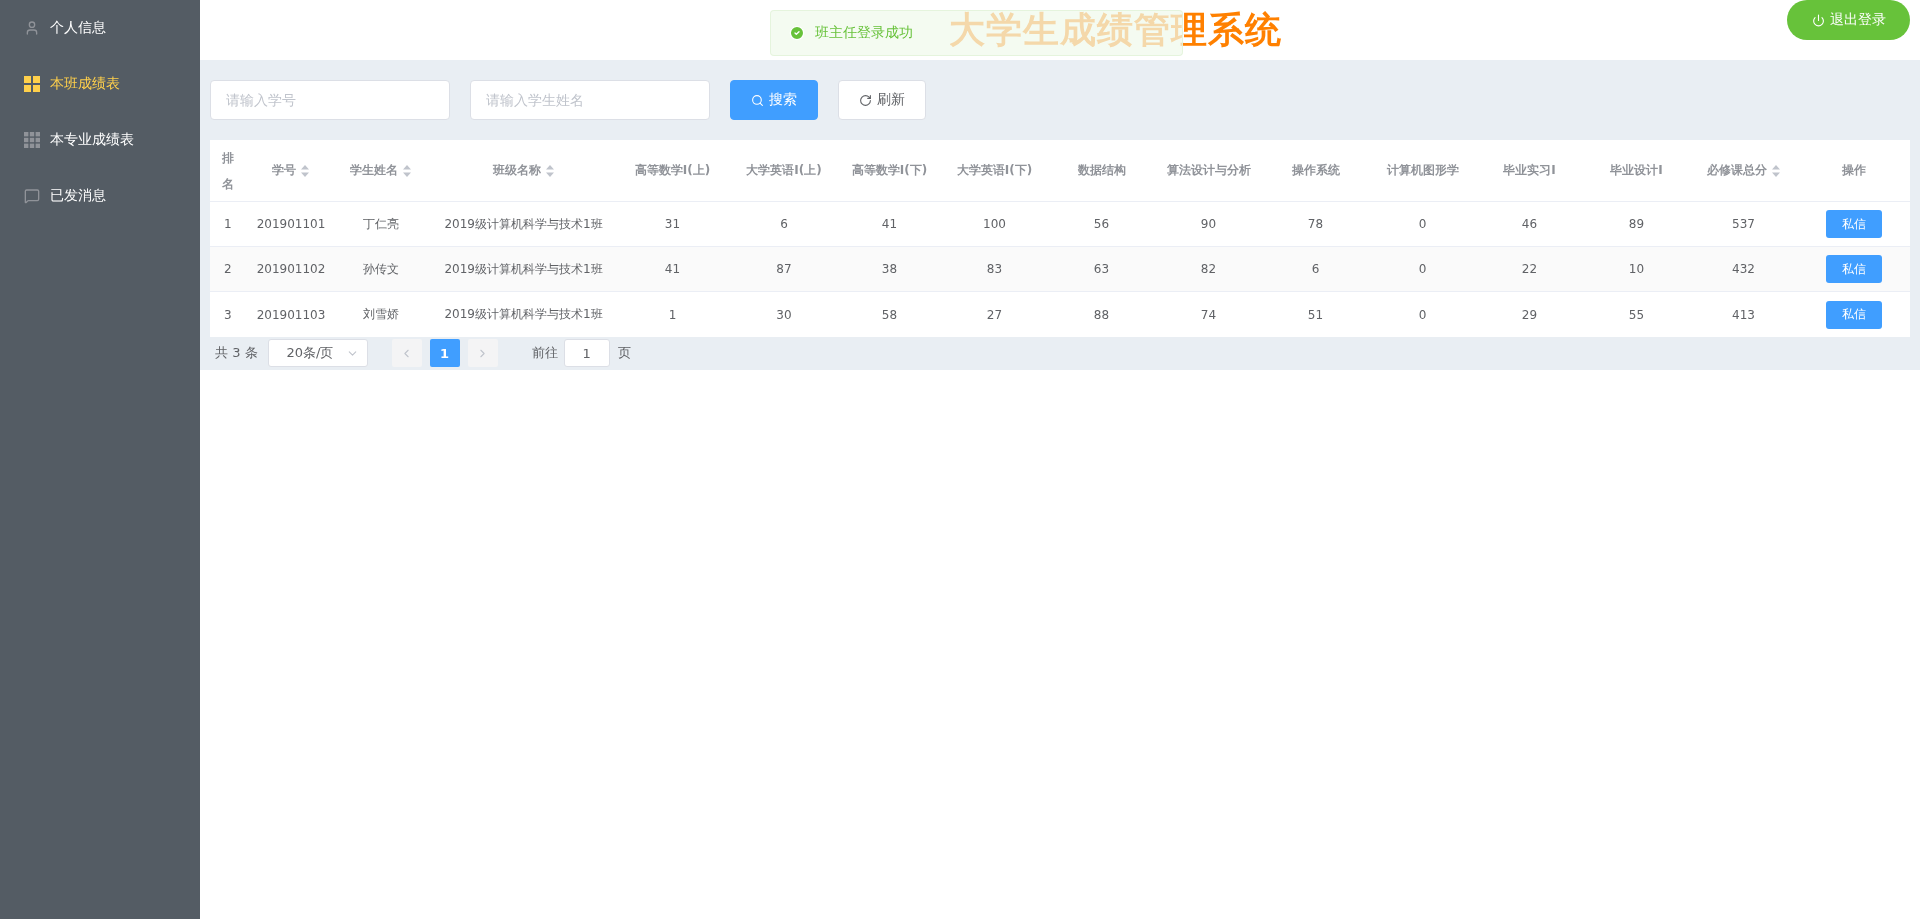 The height and width of the screenshot is (919, 1920). Describe the element at coordinates (1101, 269) in the screenshot. I see `table-cell: 63` at that location.